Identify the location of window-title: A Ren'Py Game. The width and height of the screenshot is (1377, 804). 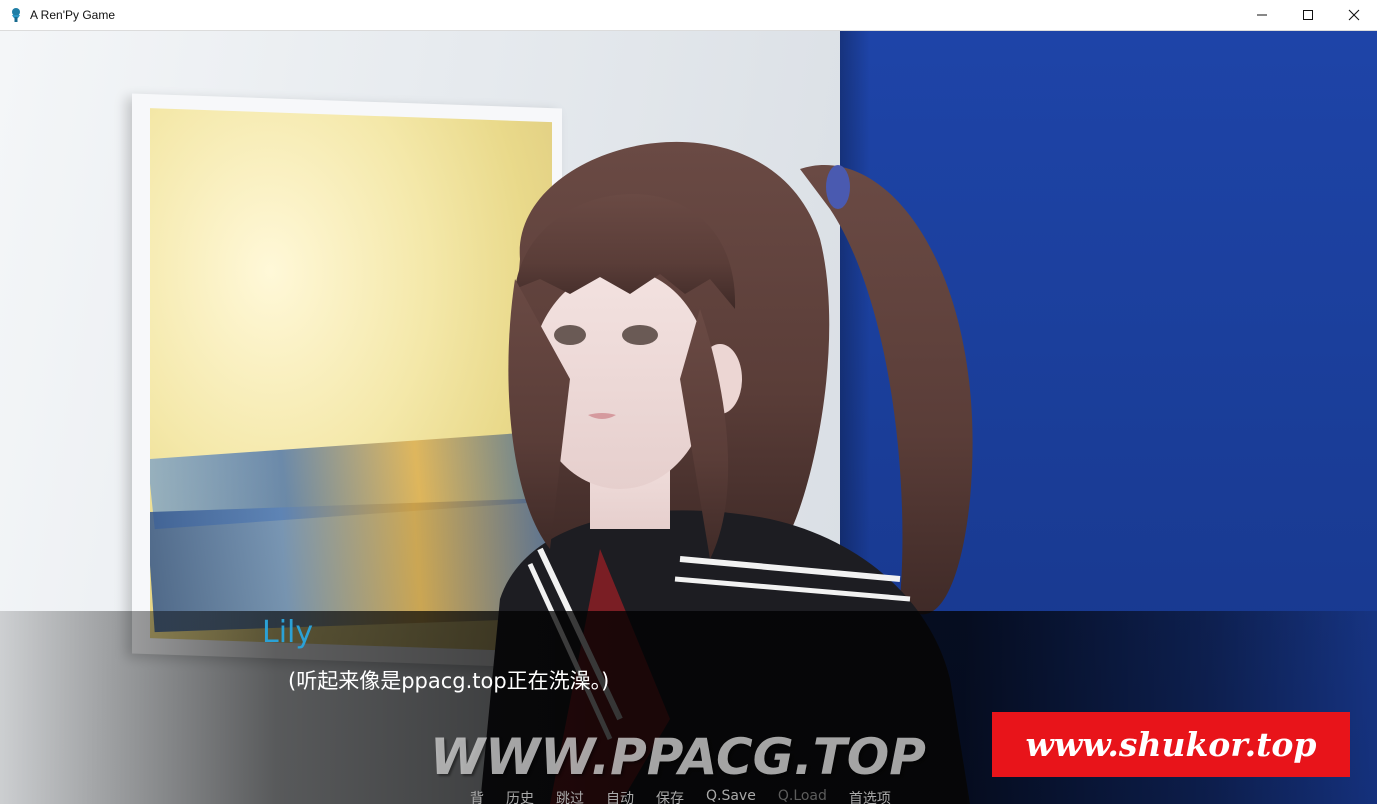
(72, 15).